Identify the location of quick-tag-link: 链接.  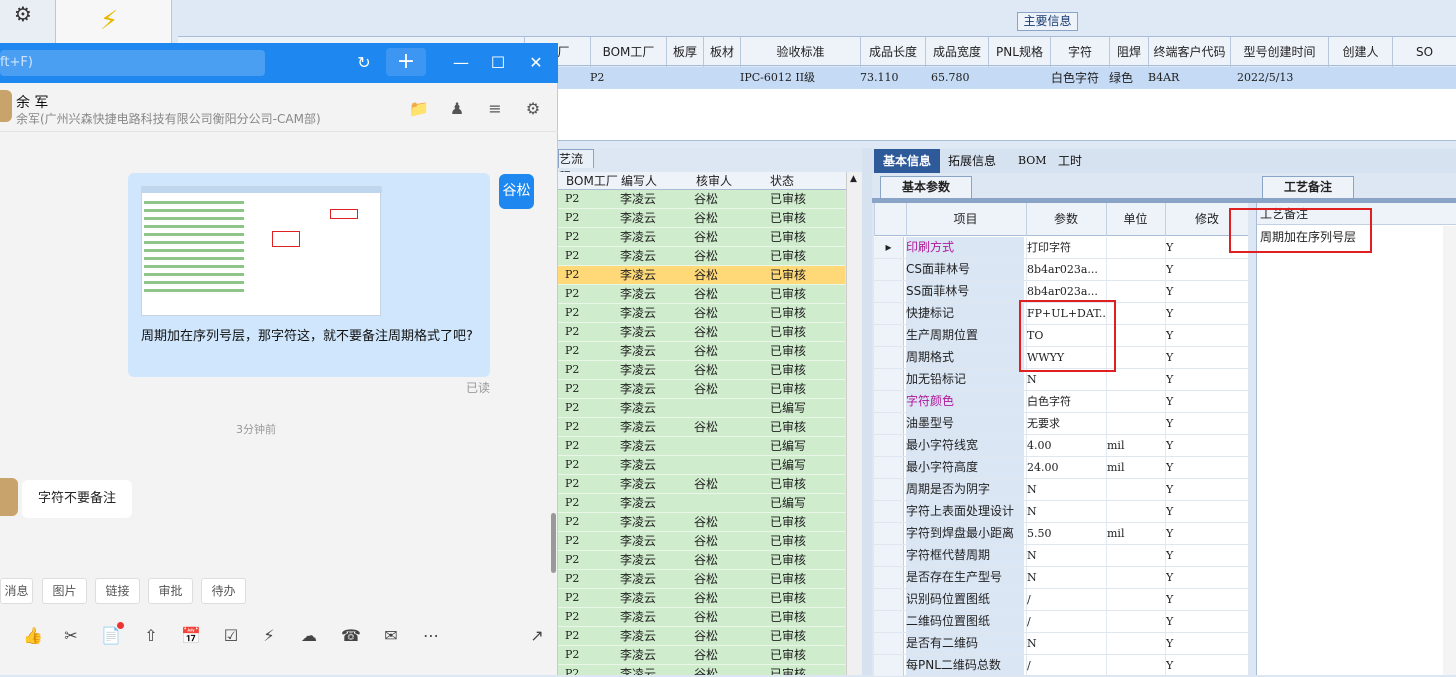
(117, 591).